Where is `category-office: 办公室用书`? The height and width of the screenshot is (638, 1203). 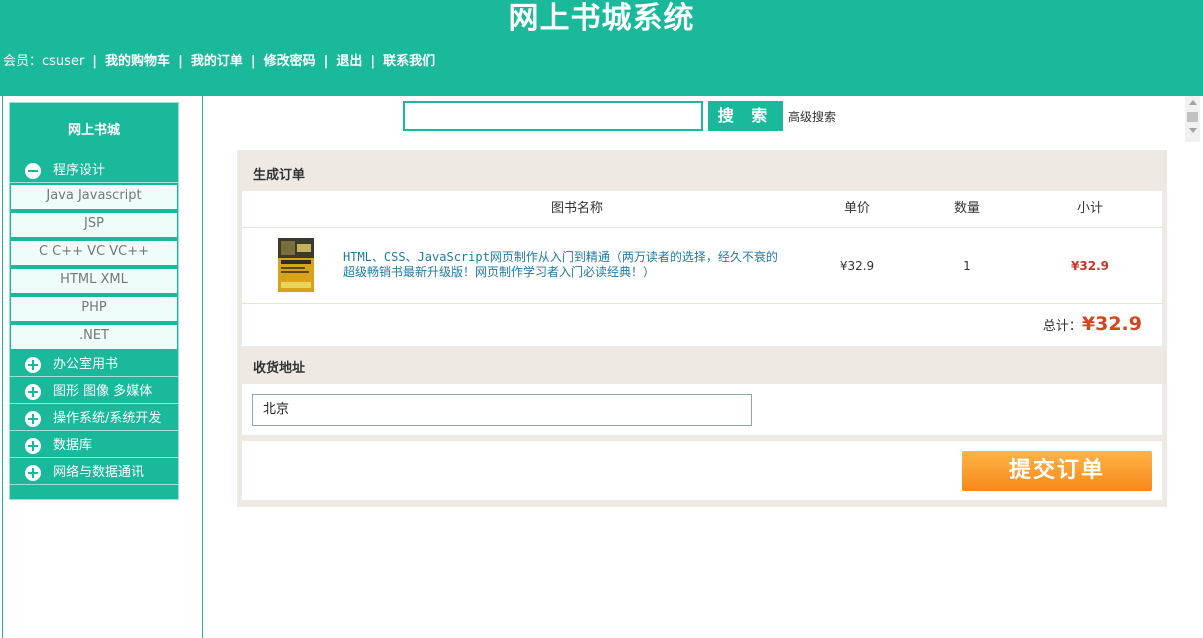
category-office: 办公室用书 is located at coordinates (94, 365).